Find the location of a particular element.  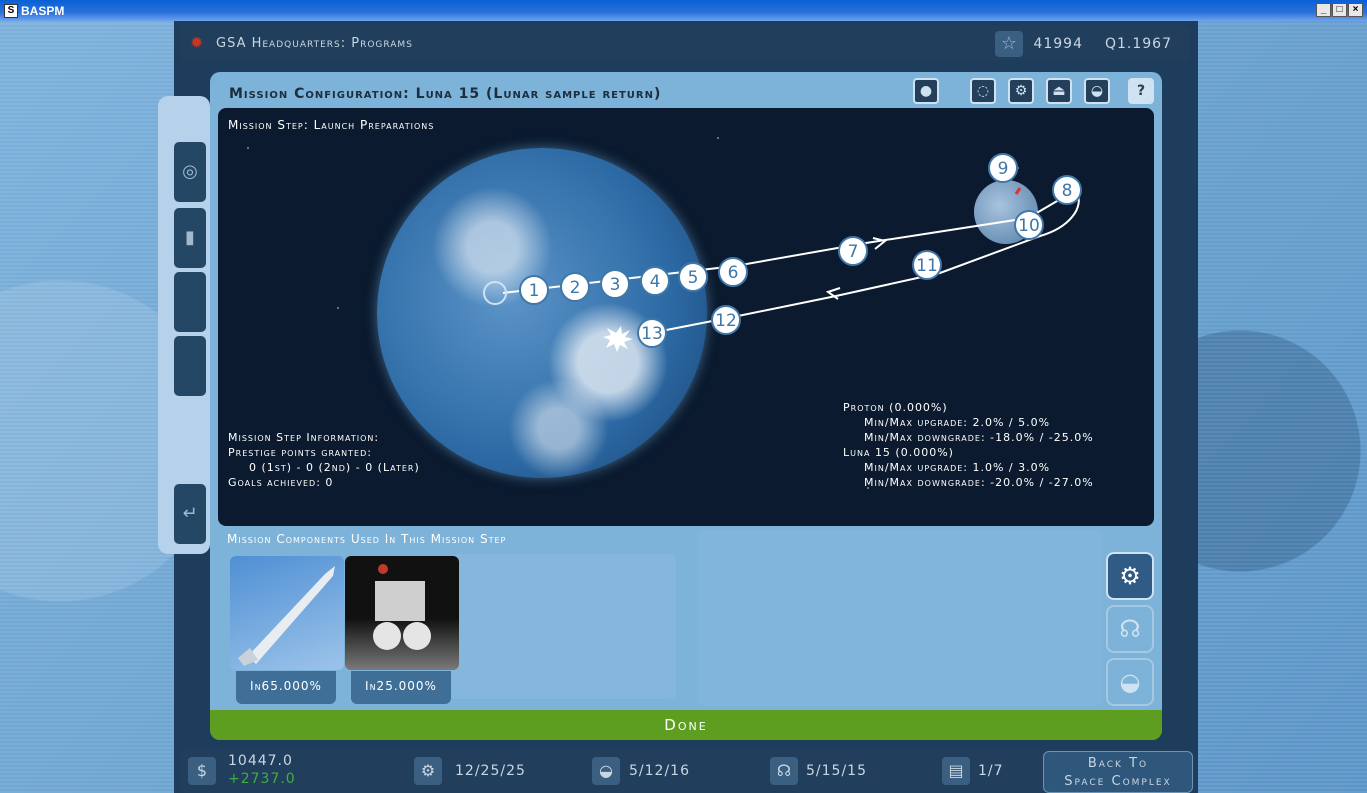

svg-text: 10 is located at coordinates (1029, 226).